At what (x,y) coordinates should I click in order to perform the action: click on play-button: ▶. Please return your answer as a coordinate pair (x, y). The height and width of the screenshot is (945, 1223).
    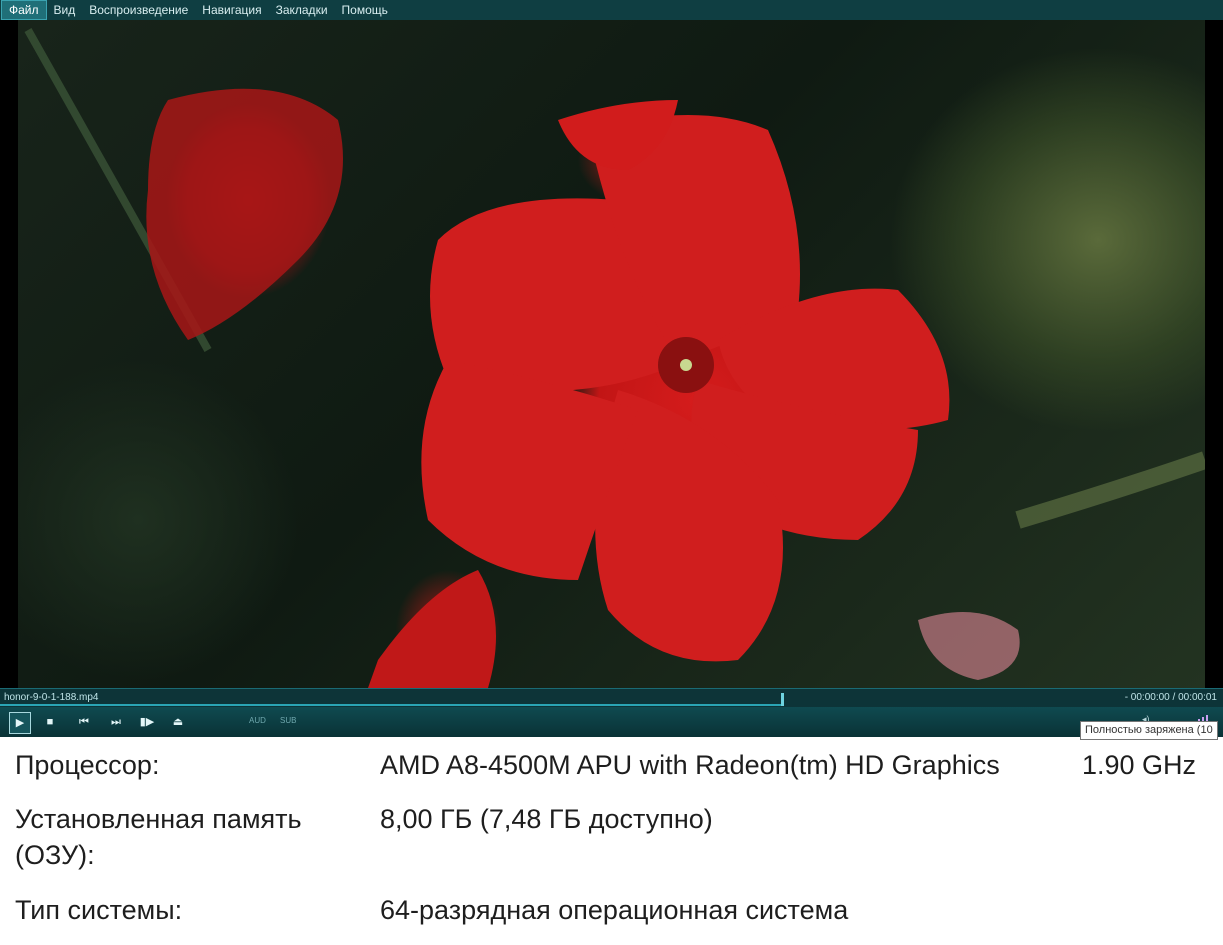
    Looking at the image, I should click on (20, 723).